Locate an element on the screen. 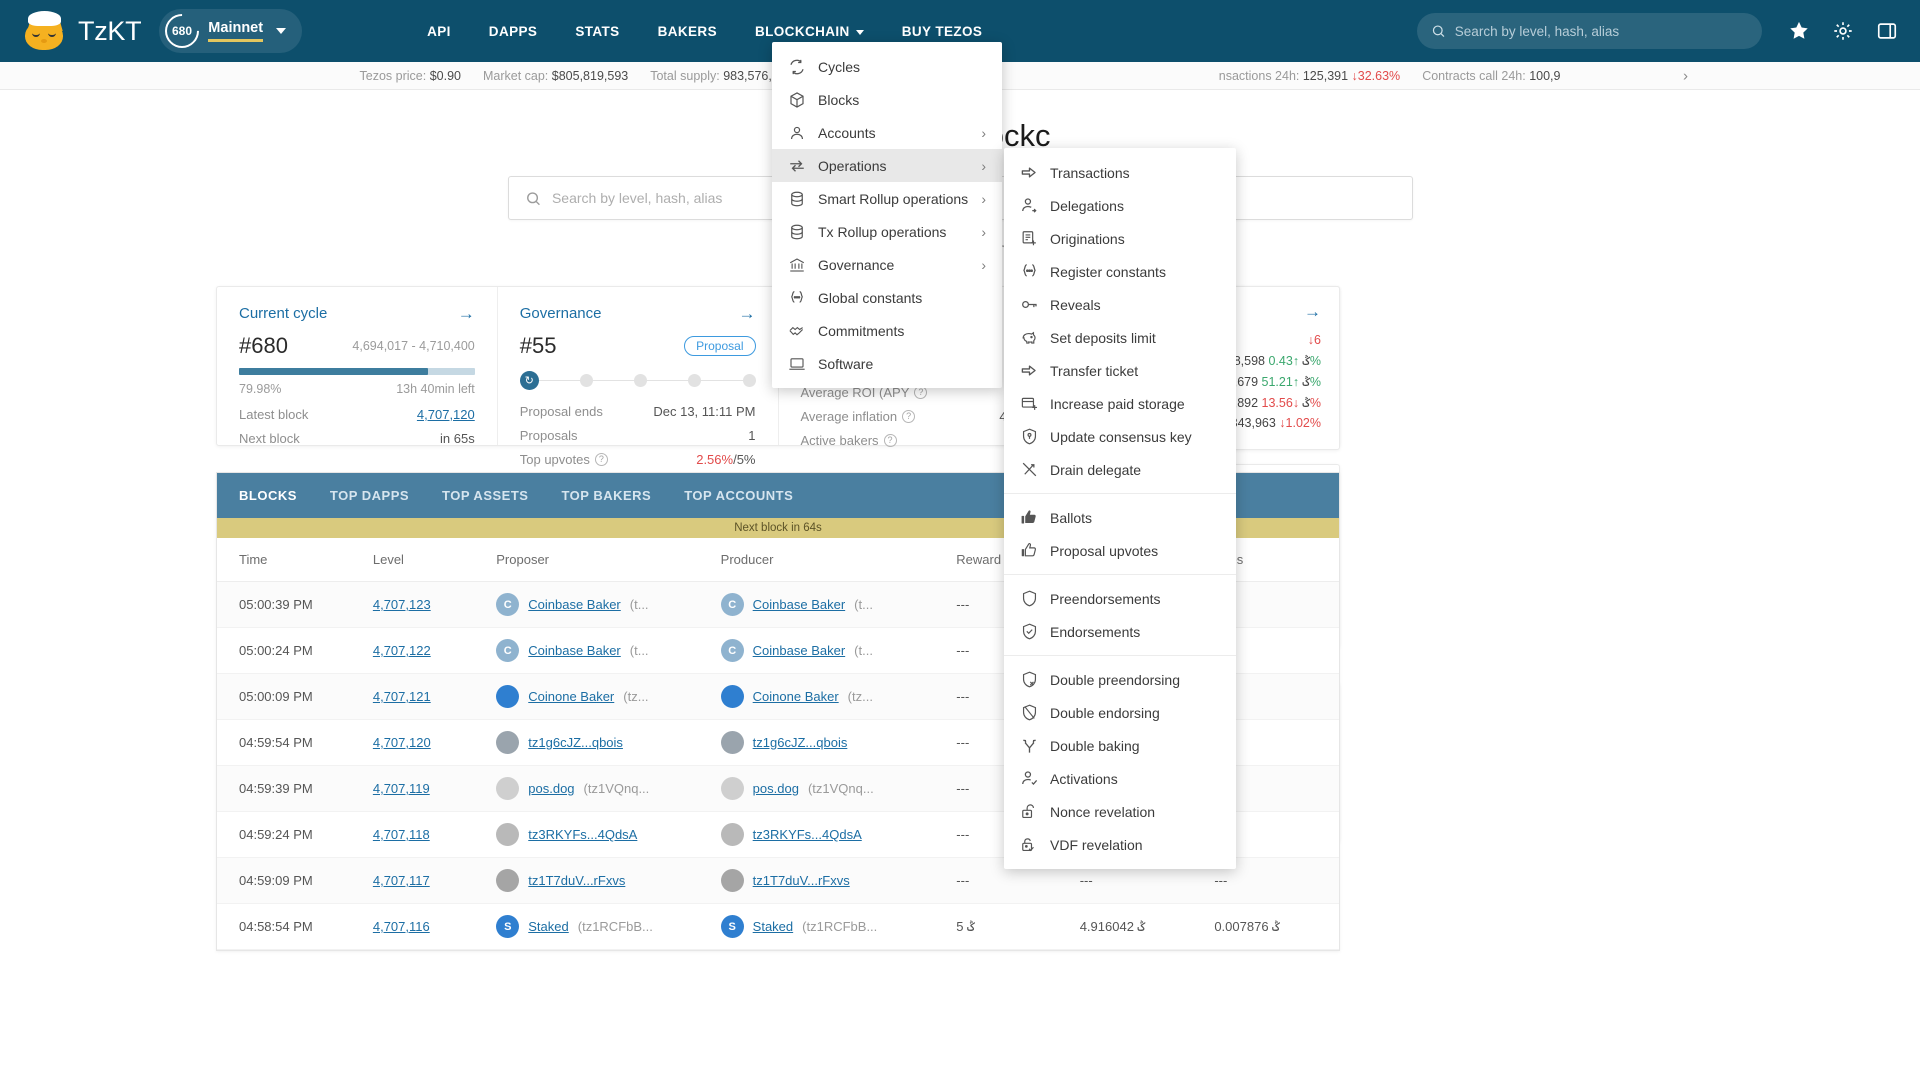 Image resolution: width=1920 pixels, height=1080 pixels. search-input is located at coordinates (1601, 31).